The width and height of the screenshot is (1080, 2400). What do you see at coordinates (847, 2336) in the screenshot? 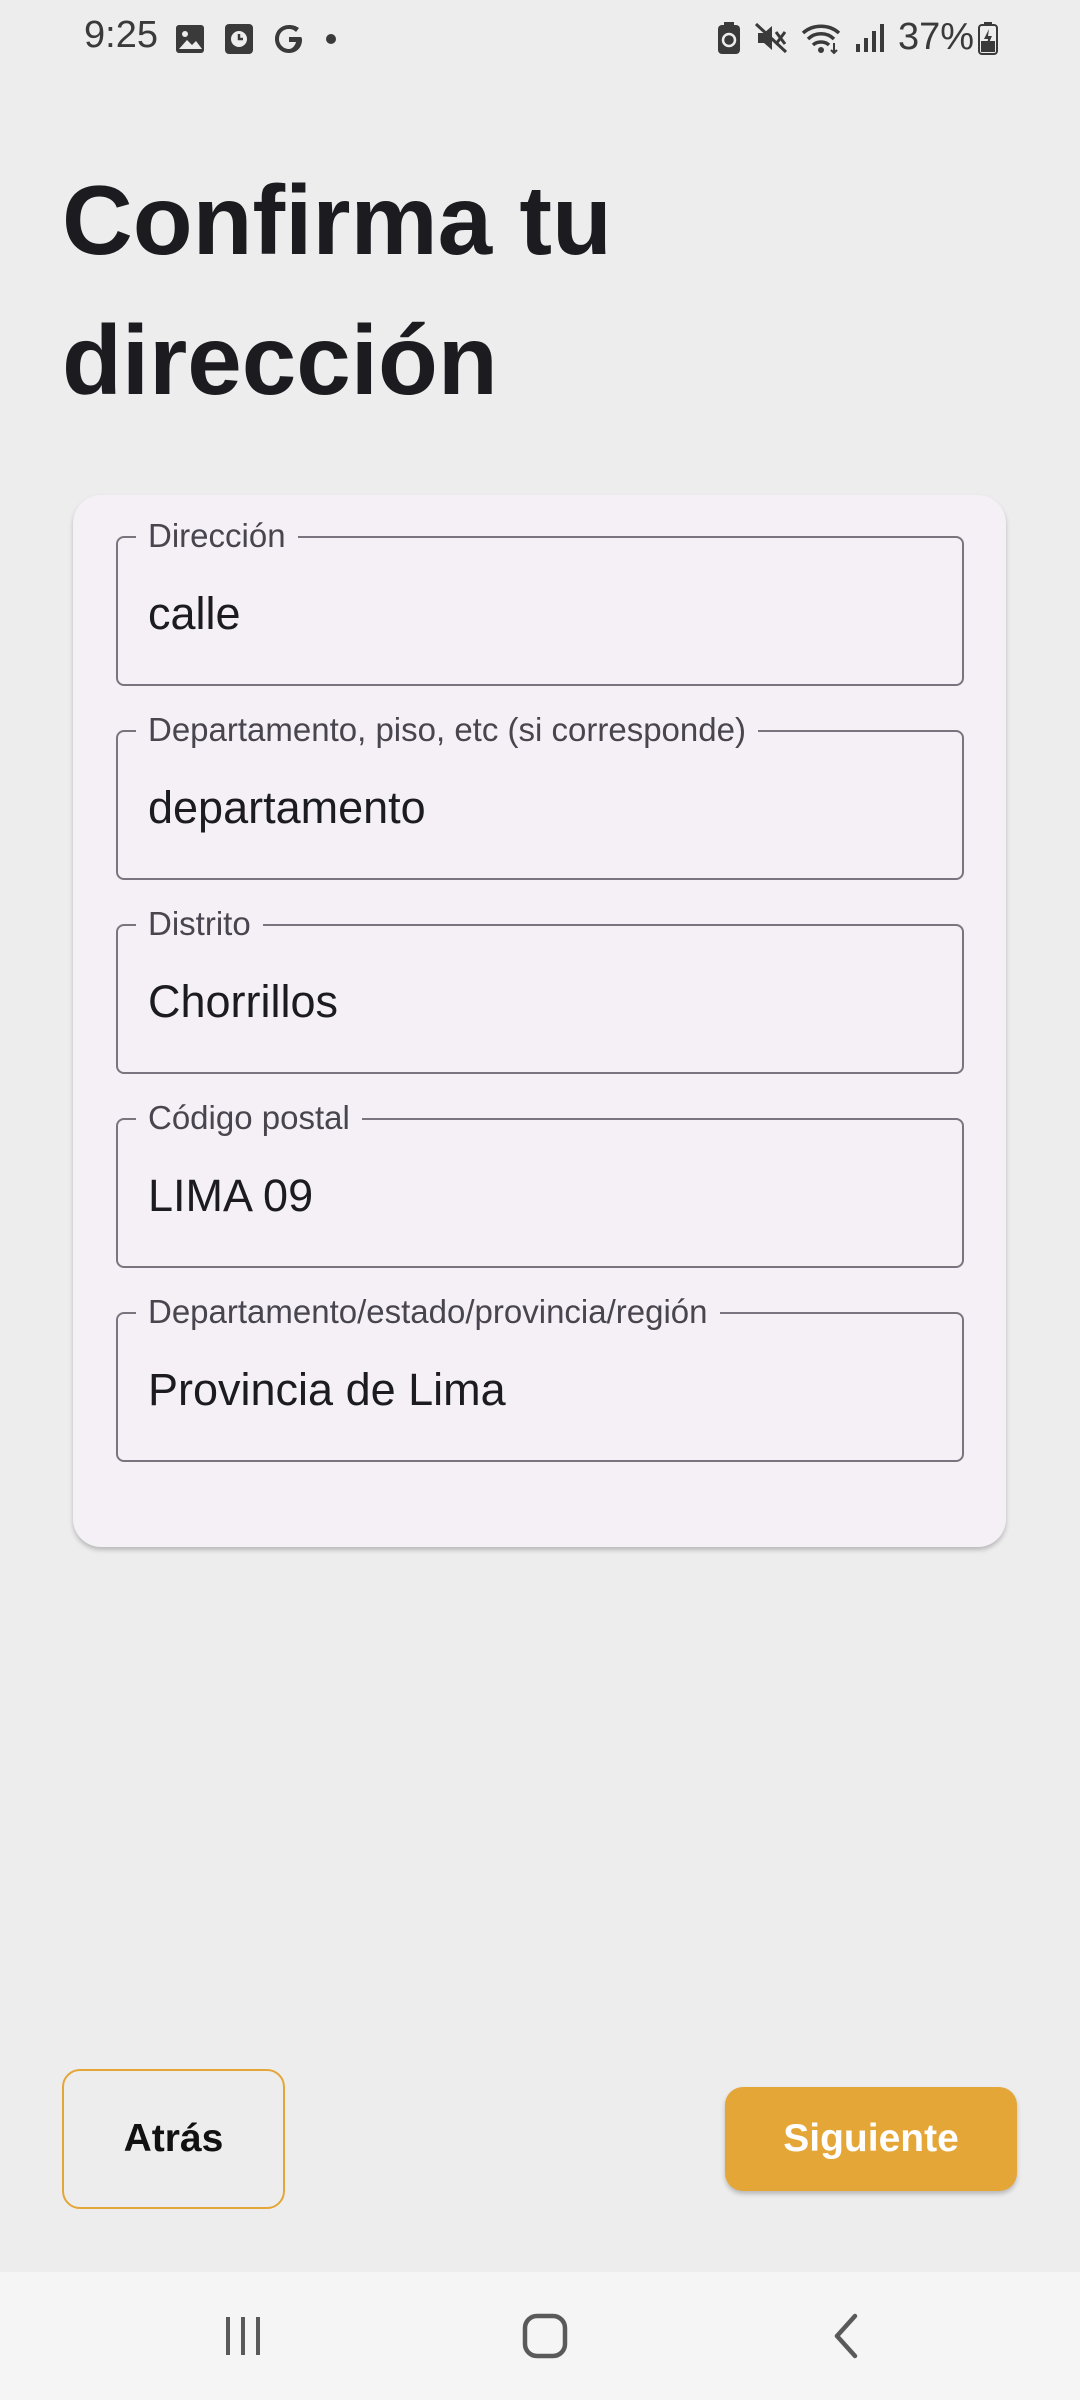
I see `back-icon` at bounding box center [847, 2336].